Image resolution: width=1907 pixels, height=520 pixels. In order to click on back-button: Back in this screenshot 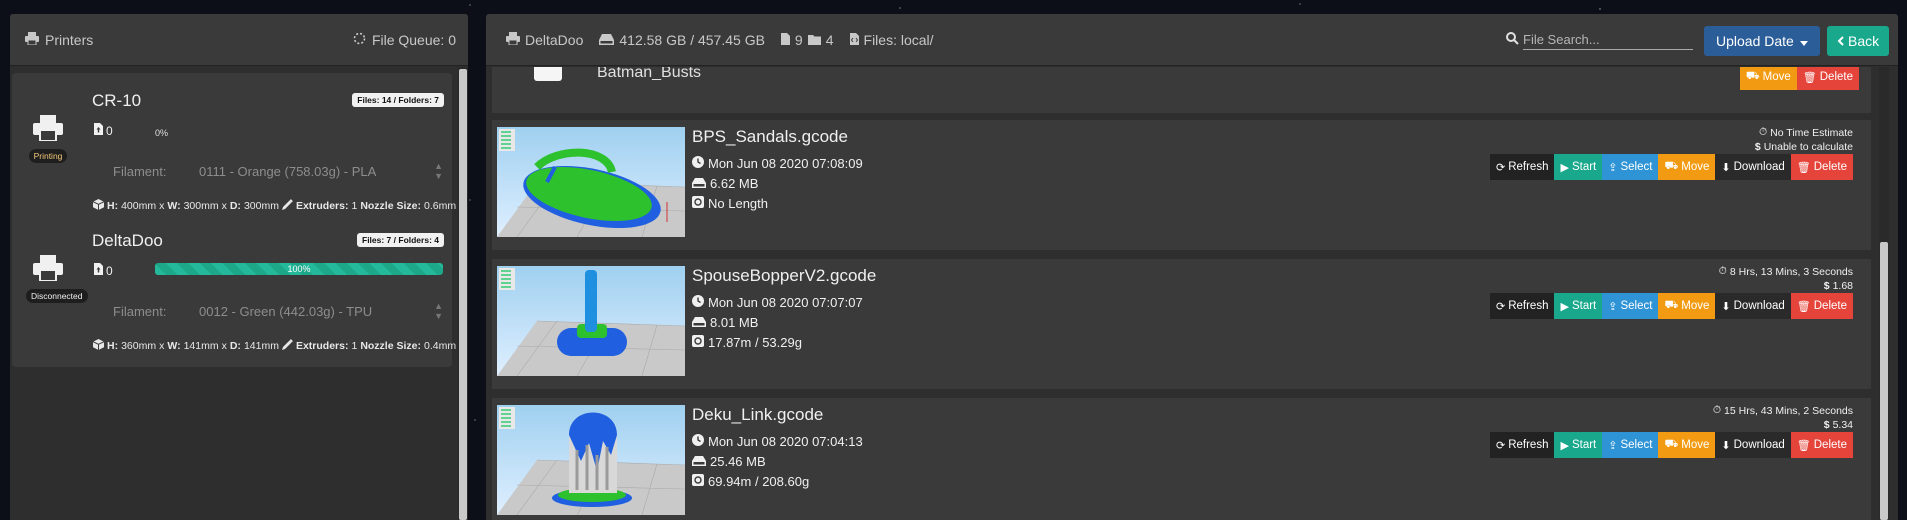, I will do `click(1858, 41)`.